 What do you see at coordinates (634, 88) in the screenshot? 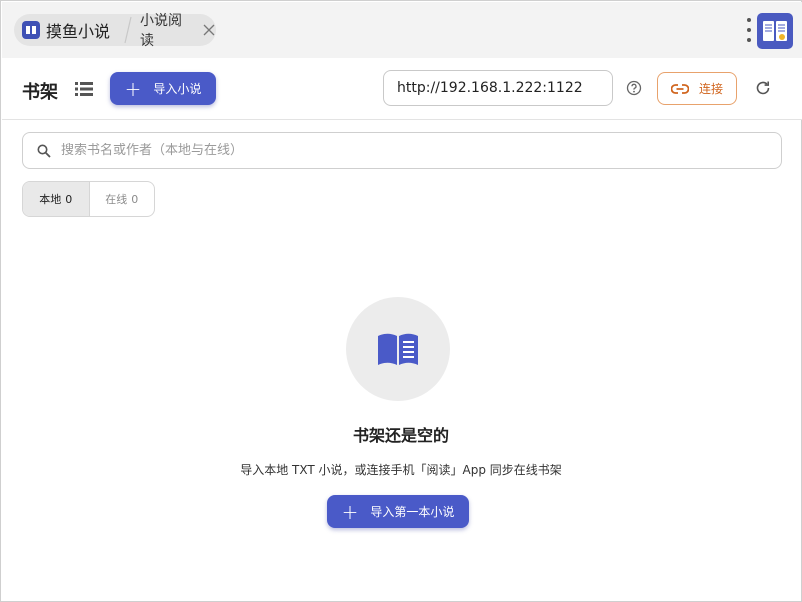
I see `help-icon` at bounding box center [634, 88].